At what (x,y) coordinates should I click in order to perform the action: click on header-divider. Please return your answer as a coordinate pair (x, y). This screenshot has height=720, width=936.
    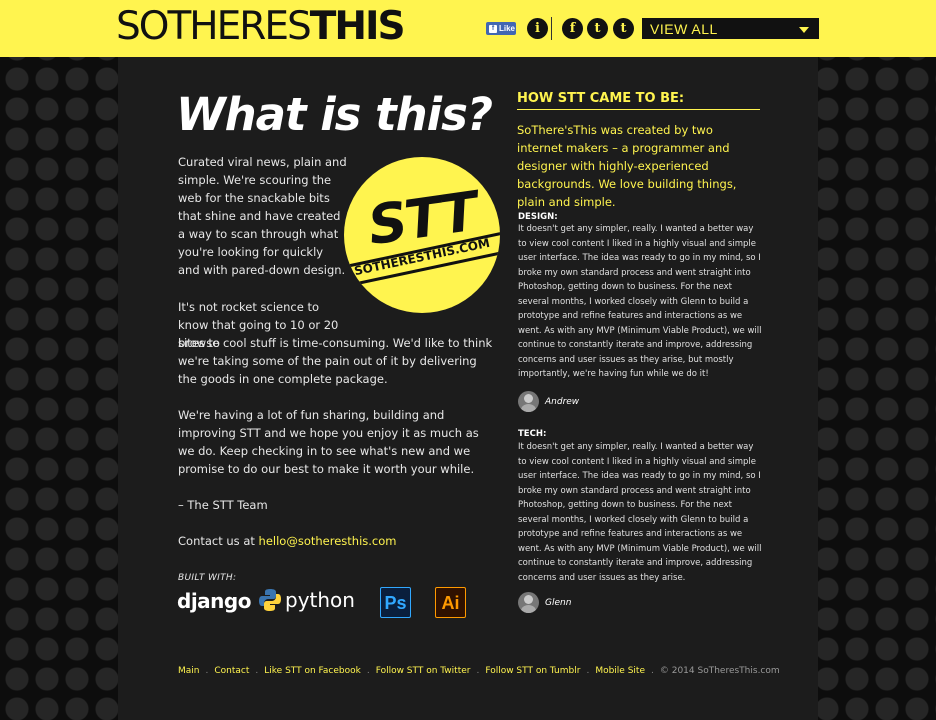
    Looking at the image, I should click on (551, 28).